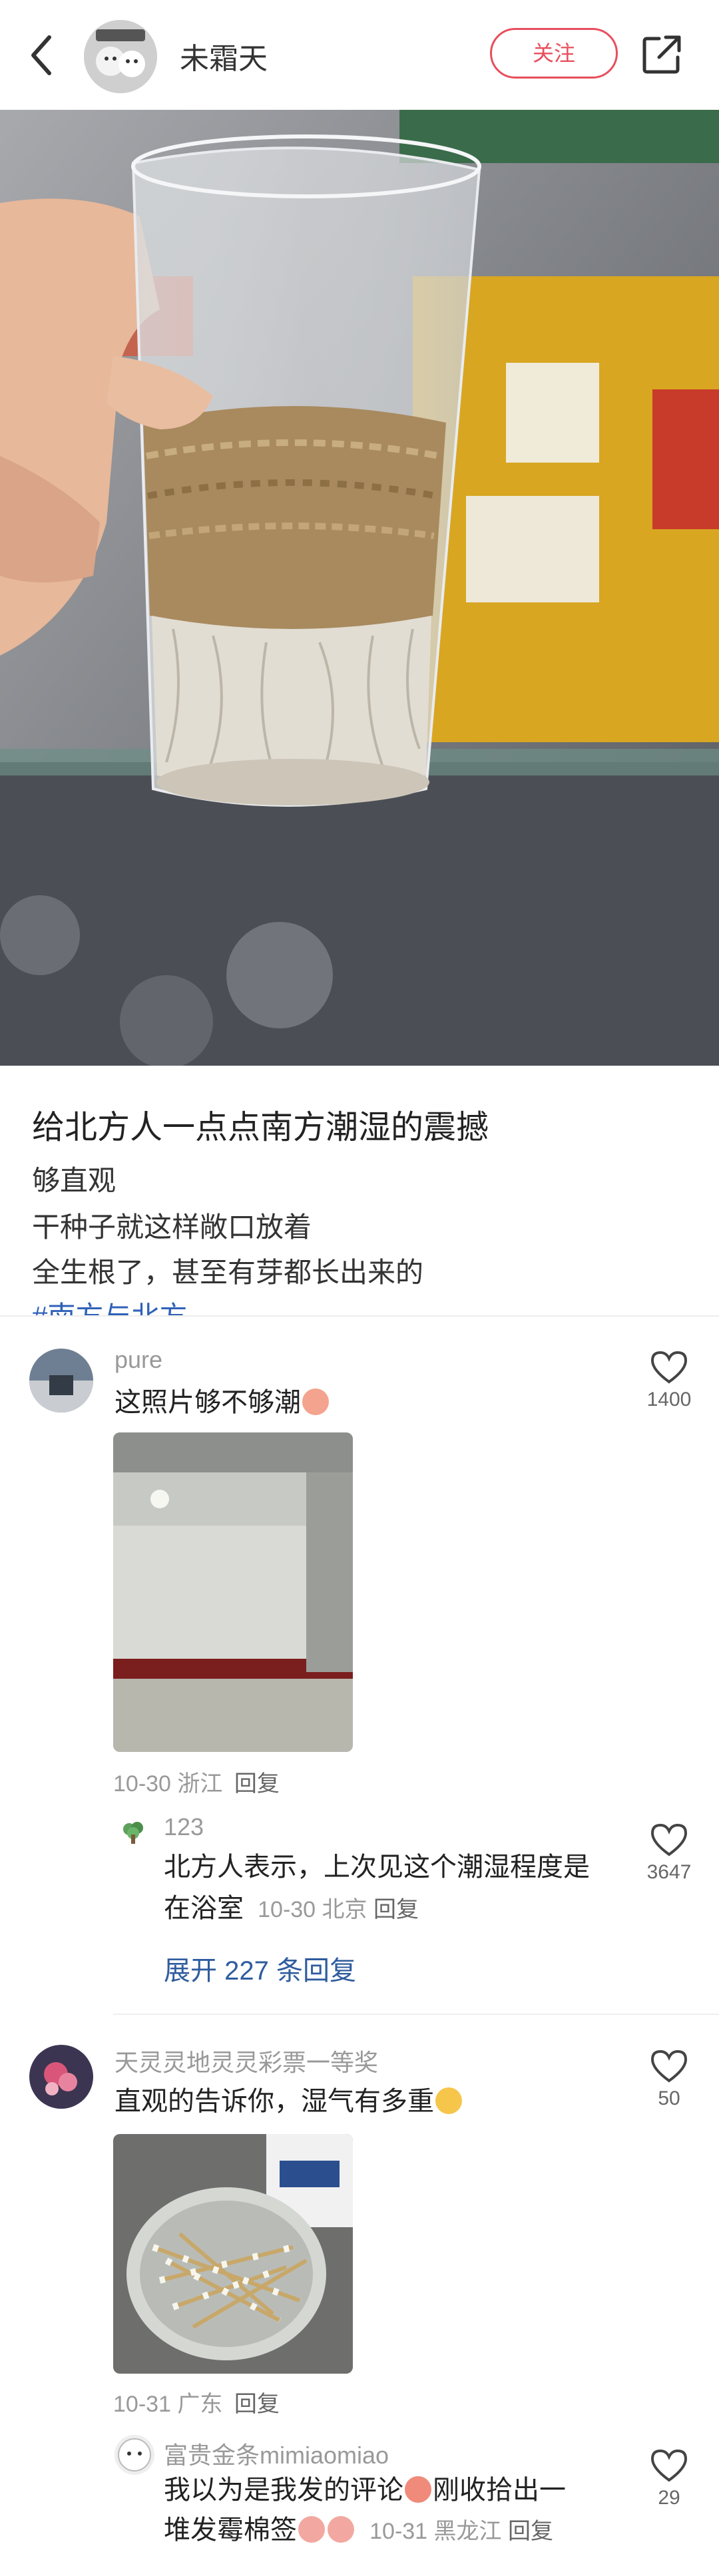  I want to click on dog-face-emoji-icon, so click(449, 2100).